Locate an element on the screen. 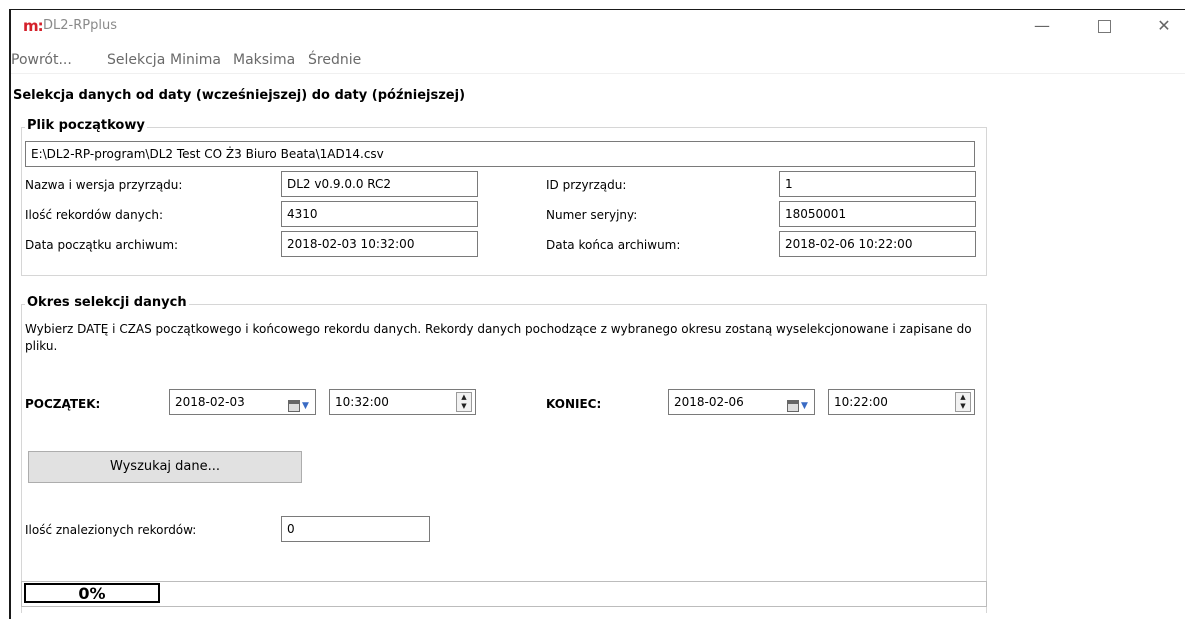 This screenshot has height=619, width=1185. archive-start-label: Data początku archiwum: is located at coordinates (102, 245).